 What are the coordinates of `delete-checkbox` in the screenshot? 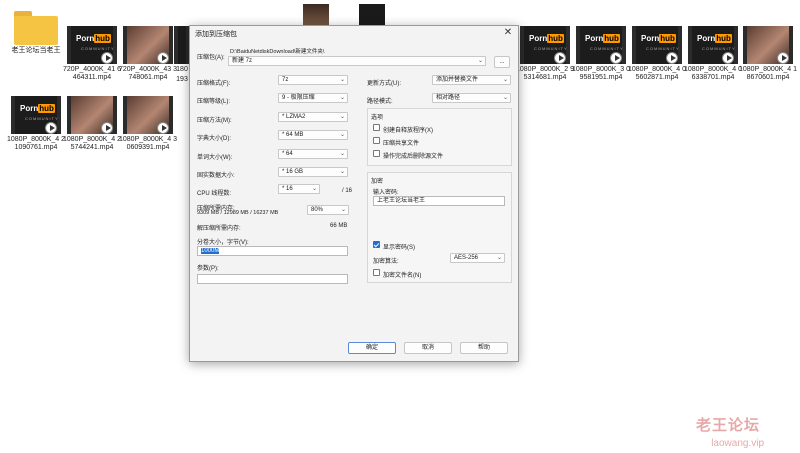 It's located at (376, 153).